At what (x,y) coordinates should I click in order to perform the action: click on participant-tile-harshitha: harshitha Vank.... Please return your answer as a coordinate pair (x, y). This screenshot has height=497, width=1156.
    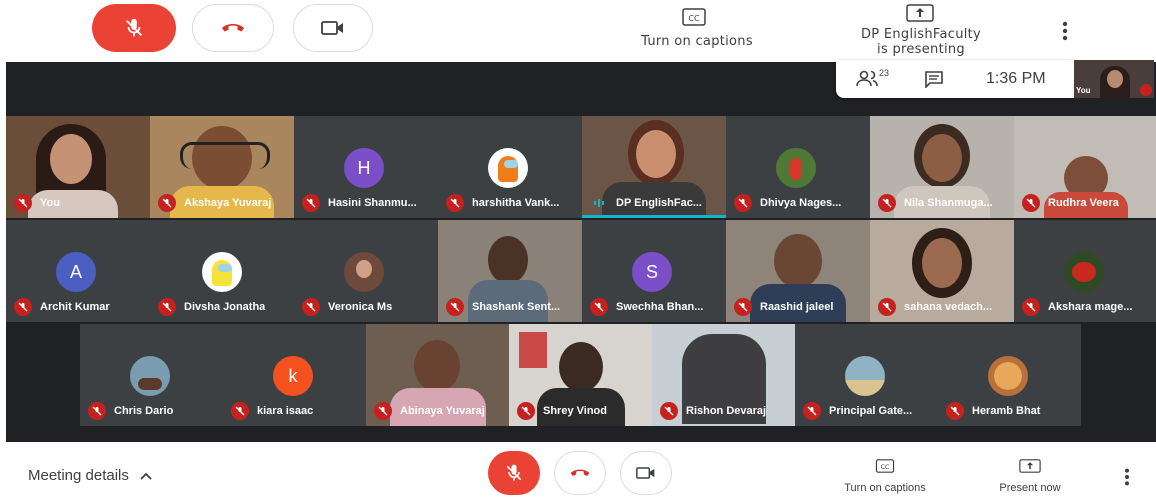
    Looking at the image, I should click on (510, 167).